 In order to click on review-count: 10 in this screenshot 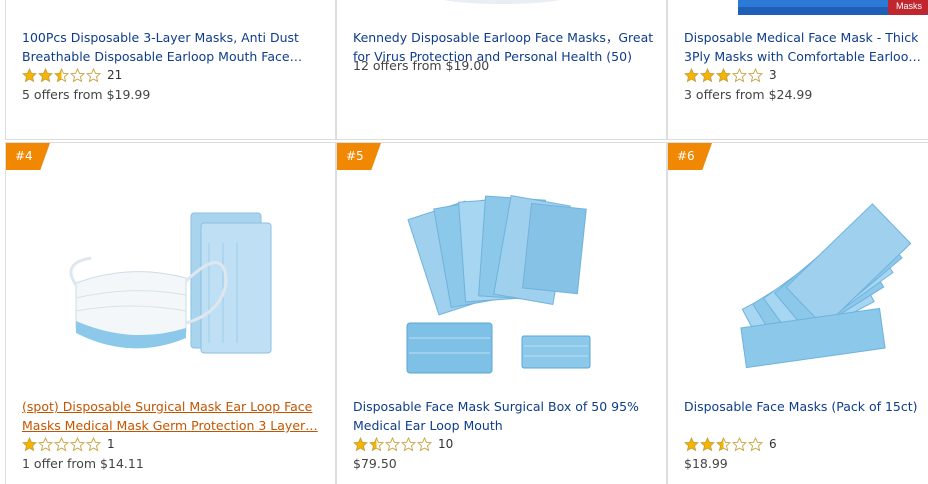, I will do `click(445, 444)`.